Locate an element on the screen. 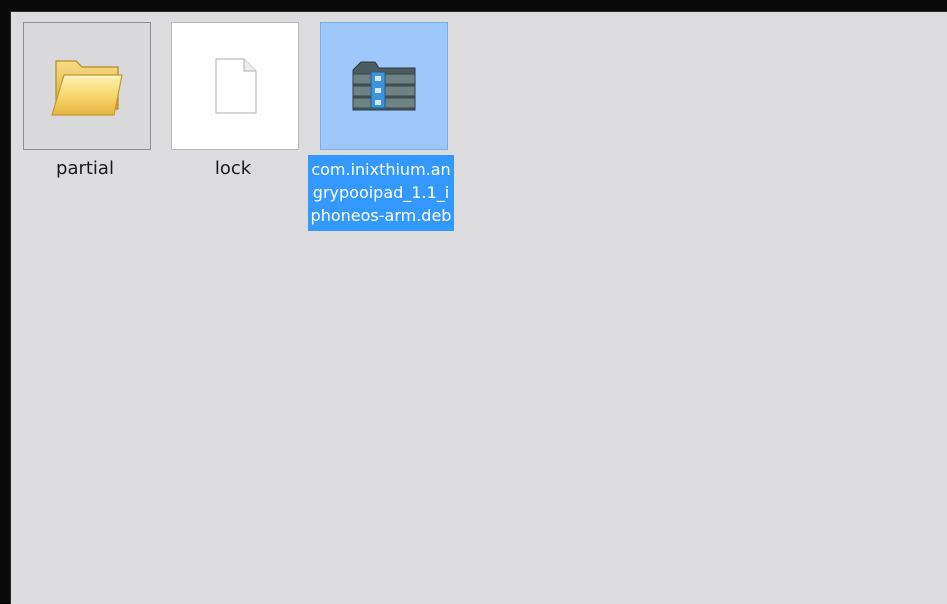 The width and height of the screenshot is (947, 604). file-item-lock: lock is located at coordinates (233, 107).